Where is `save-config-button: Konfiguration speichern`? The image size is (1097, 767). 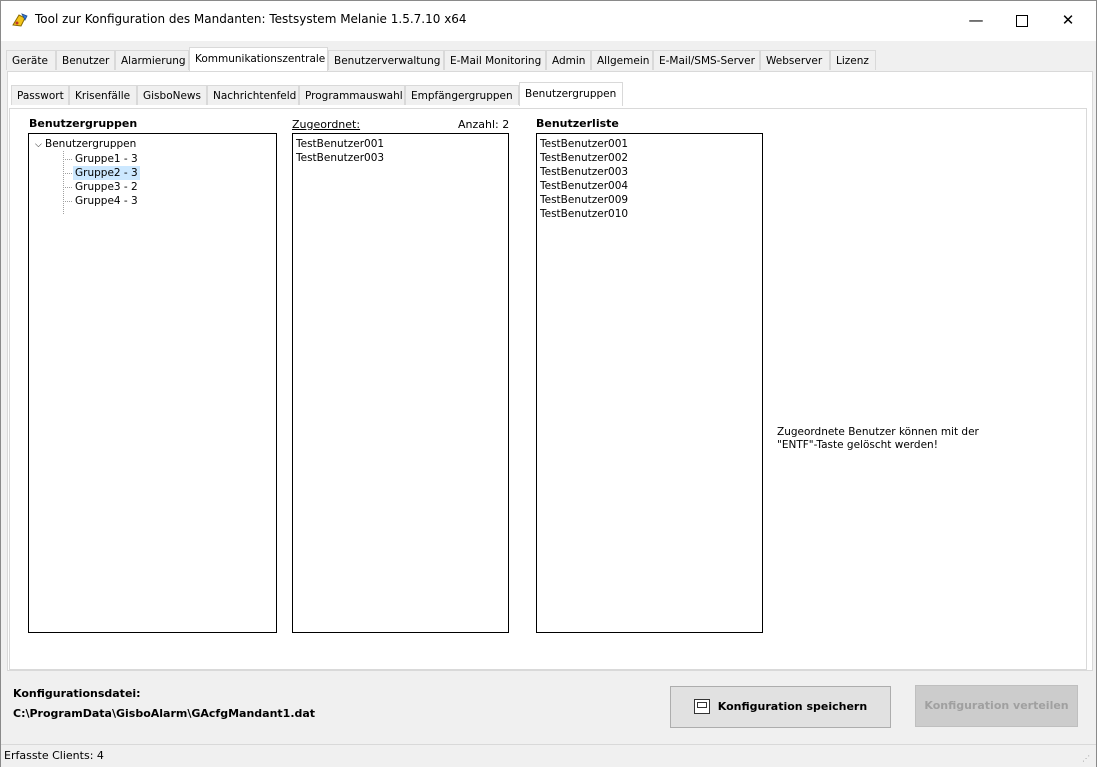
save-config-button: Konfiguration speichern is located at coordinates (780, 707).